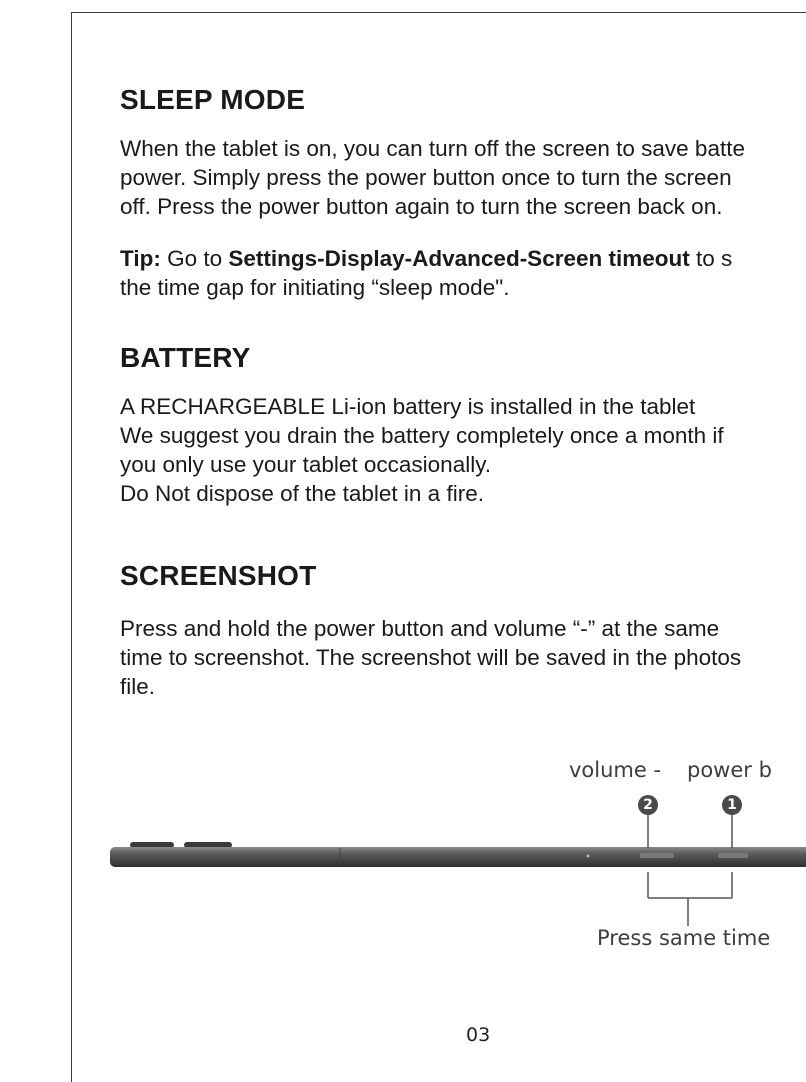 The height and width of the screenshot is (1082, 806). I want to click on power-button, so click(733, 855).